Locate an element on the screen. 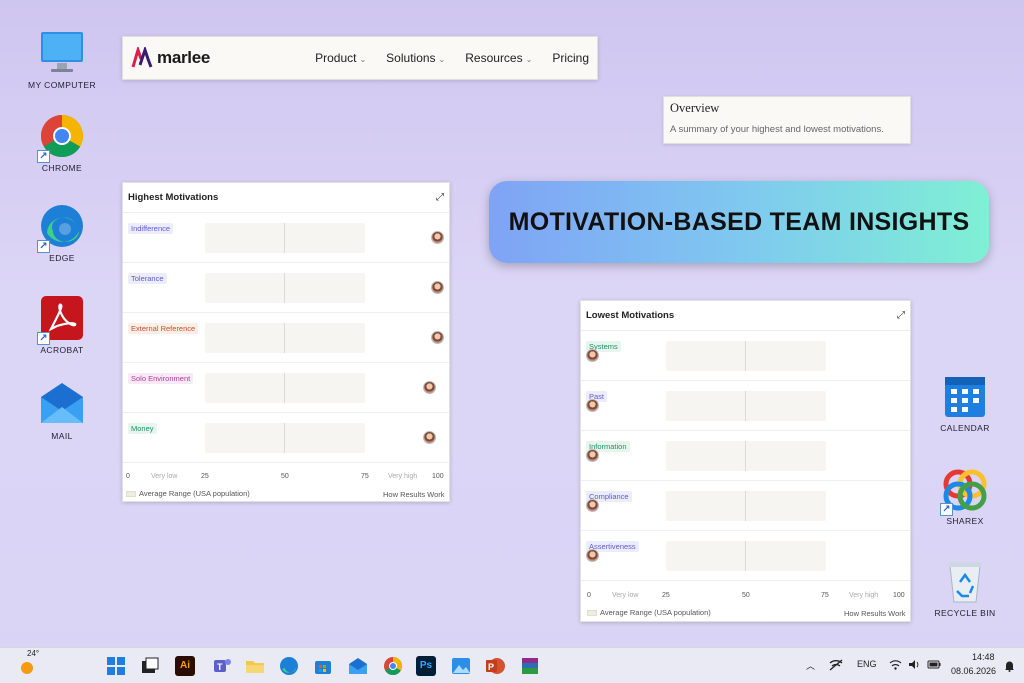 The image size is (1024, 683). language-indicator: ENG is located at coordinates (867, 664).